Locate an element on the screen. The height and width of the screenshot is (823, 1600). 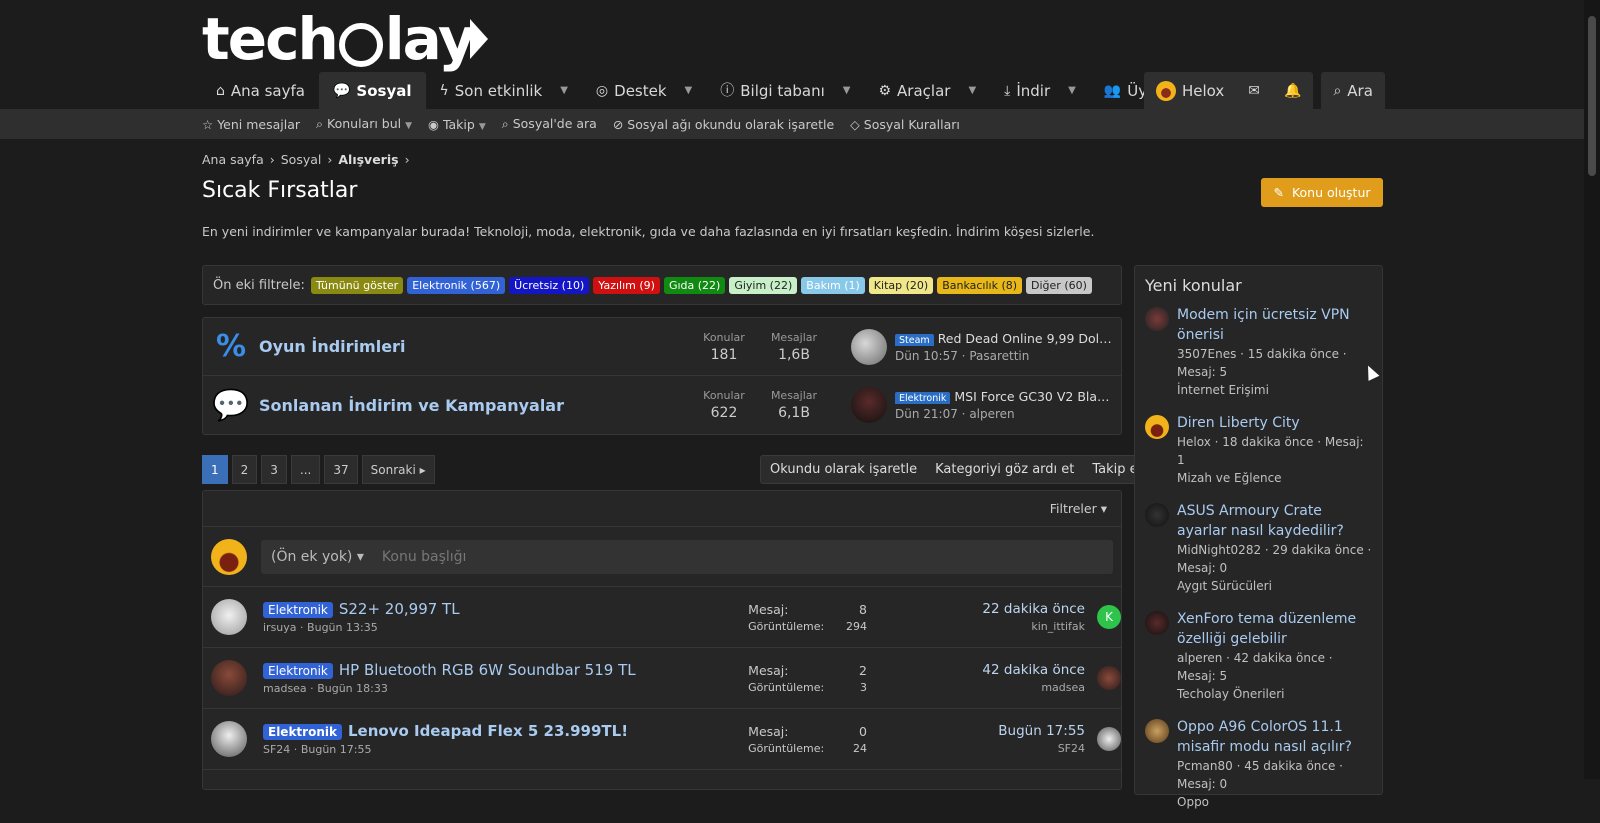
subnav-search-social: ⌕ Sosyal'de ara is located at coordinates (549, 124).